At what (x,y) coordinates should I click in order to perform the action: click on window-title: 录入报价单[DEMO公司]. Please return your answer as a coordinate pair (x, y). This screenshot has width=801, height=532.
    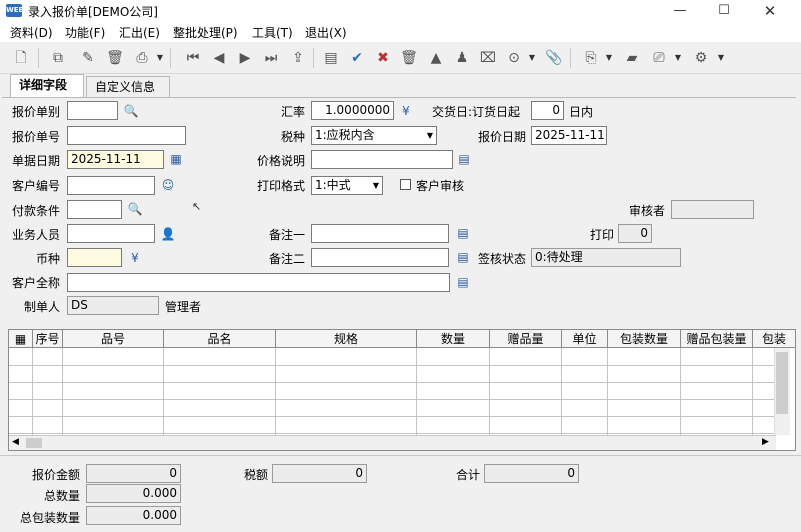
    Looking at the image, I should click on (93, 12).